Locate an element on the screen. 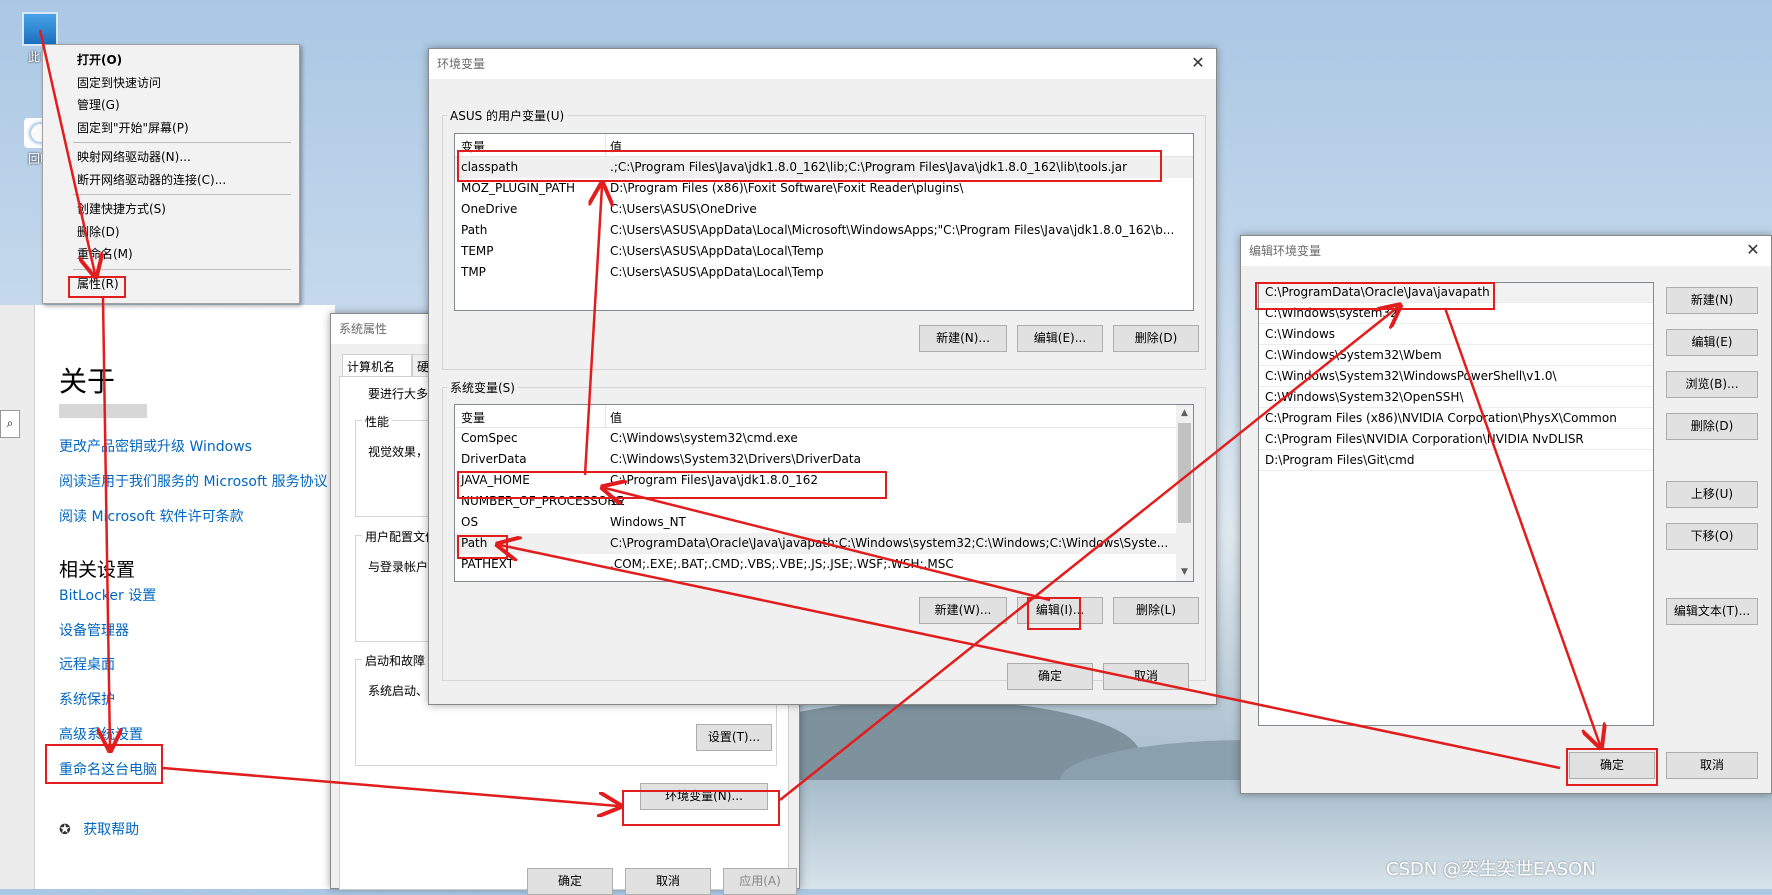  arrow-properties-to-advanced is located at coordinates (106, 522).